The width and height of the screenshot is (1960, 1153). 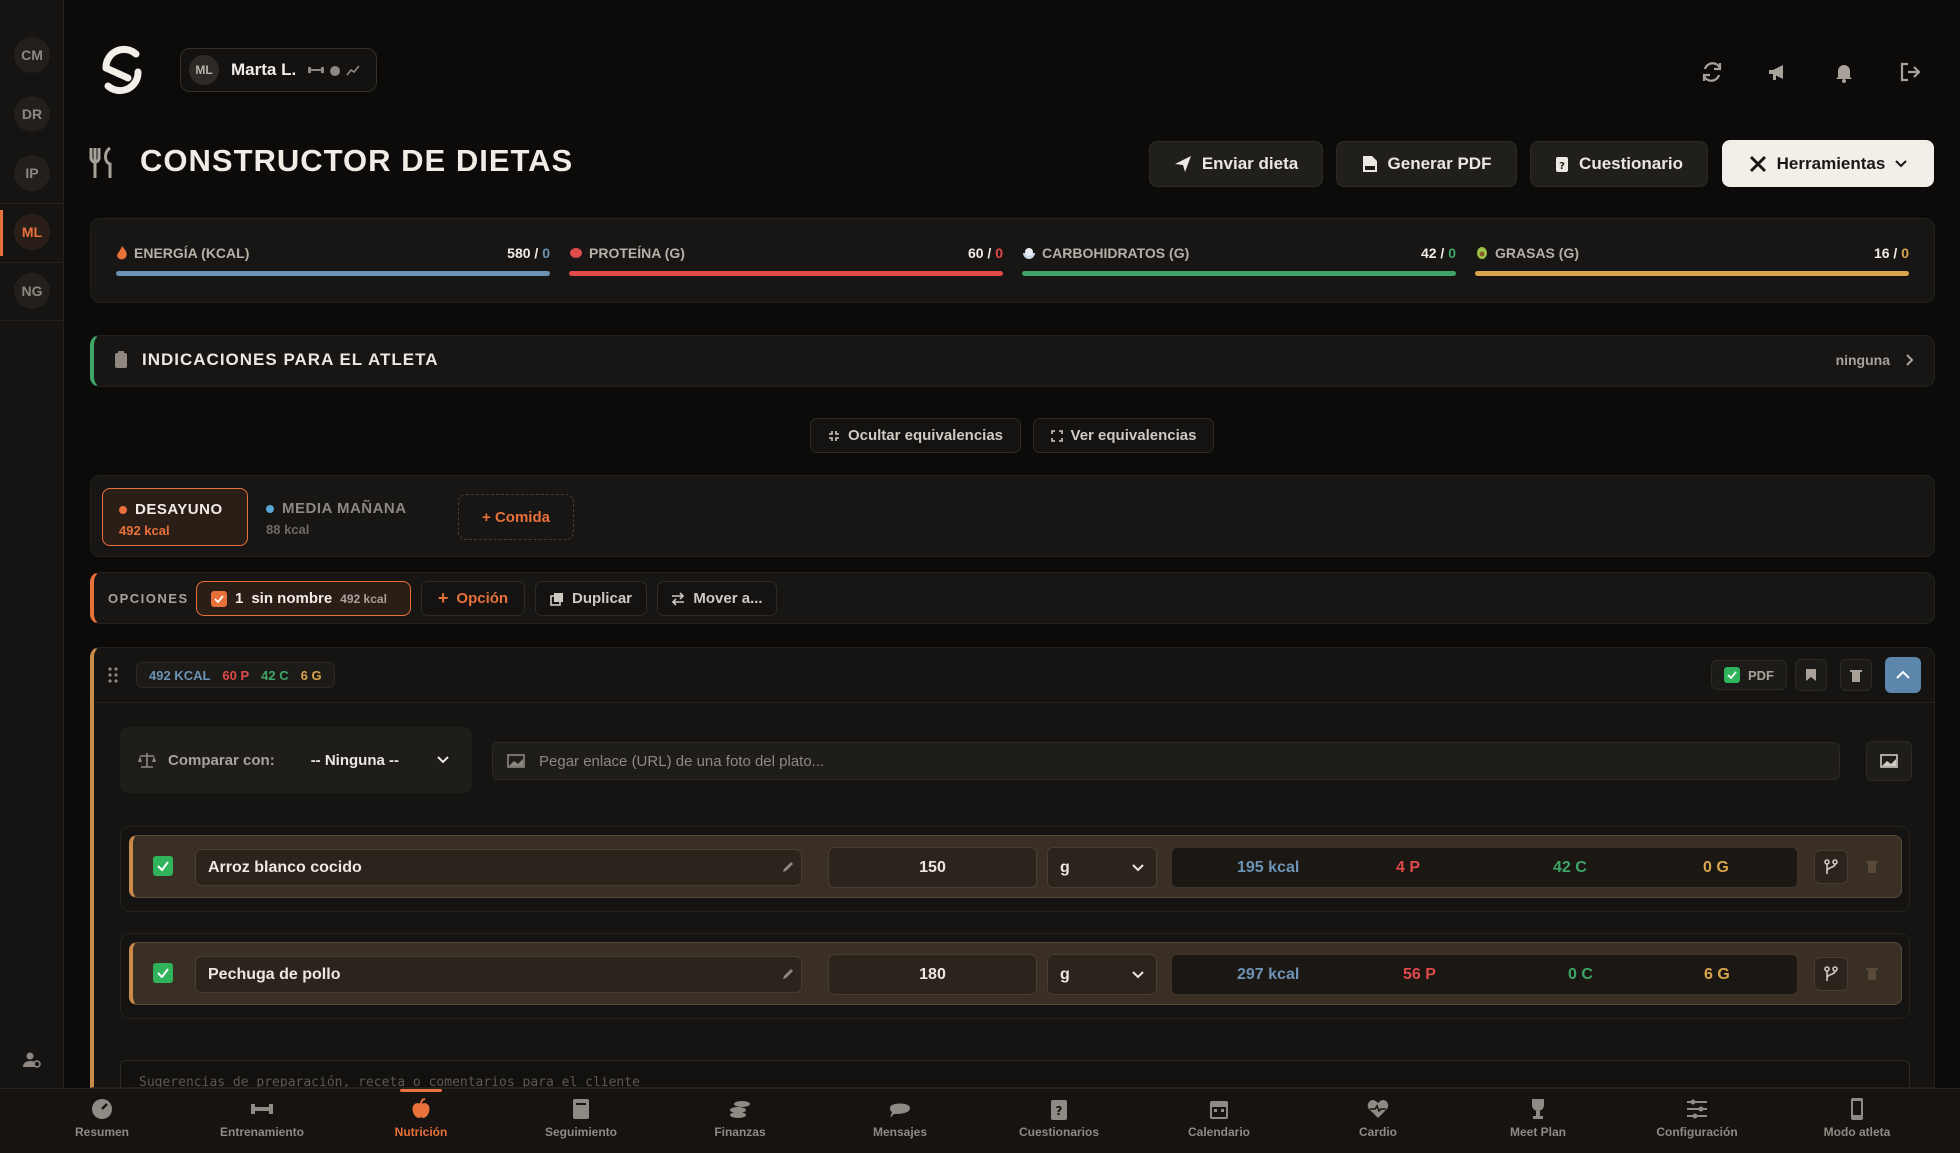 What do you see at coordinates (1268, 974) in the screenshot?
I see `food-kcal: 297 kcal` at bounding box center [1268, 974].